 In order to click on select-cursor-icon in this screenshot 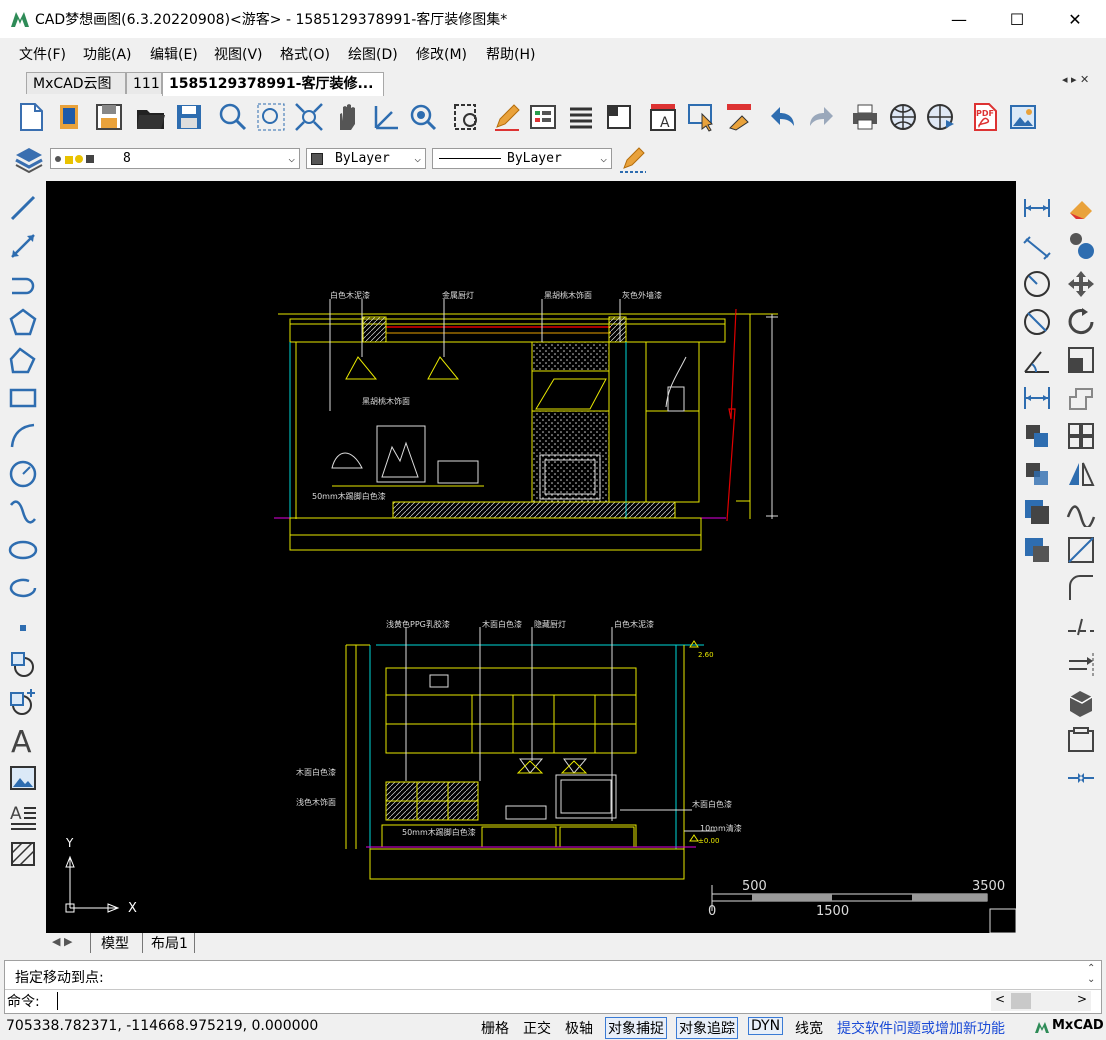, I will do `click(701, 117)`.